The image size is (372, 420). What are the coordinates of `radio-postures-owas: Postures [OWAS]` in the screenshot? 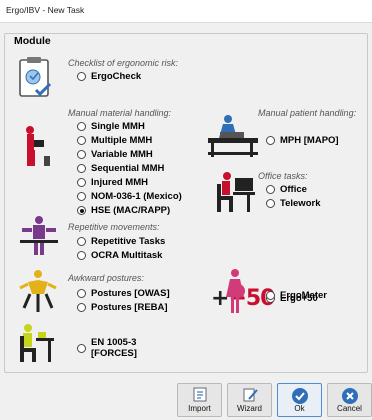 It's located at (123, 293).